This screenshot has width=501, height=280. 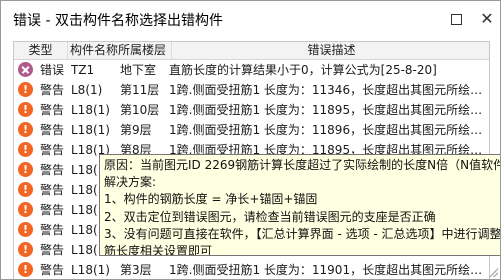 I want to click on tooltip-line: 2、双击定位到错误图元，请检查当前错误图元的支座是否正确, so click(x=270, y=216).